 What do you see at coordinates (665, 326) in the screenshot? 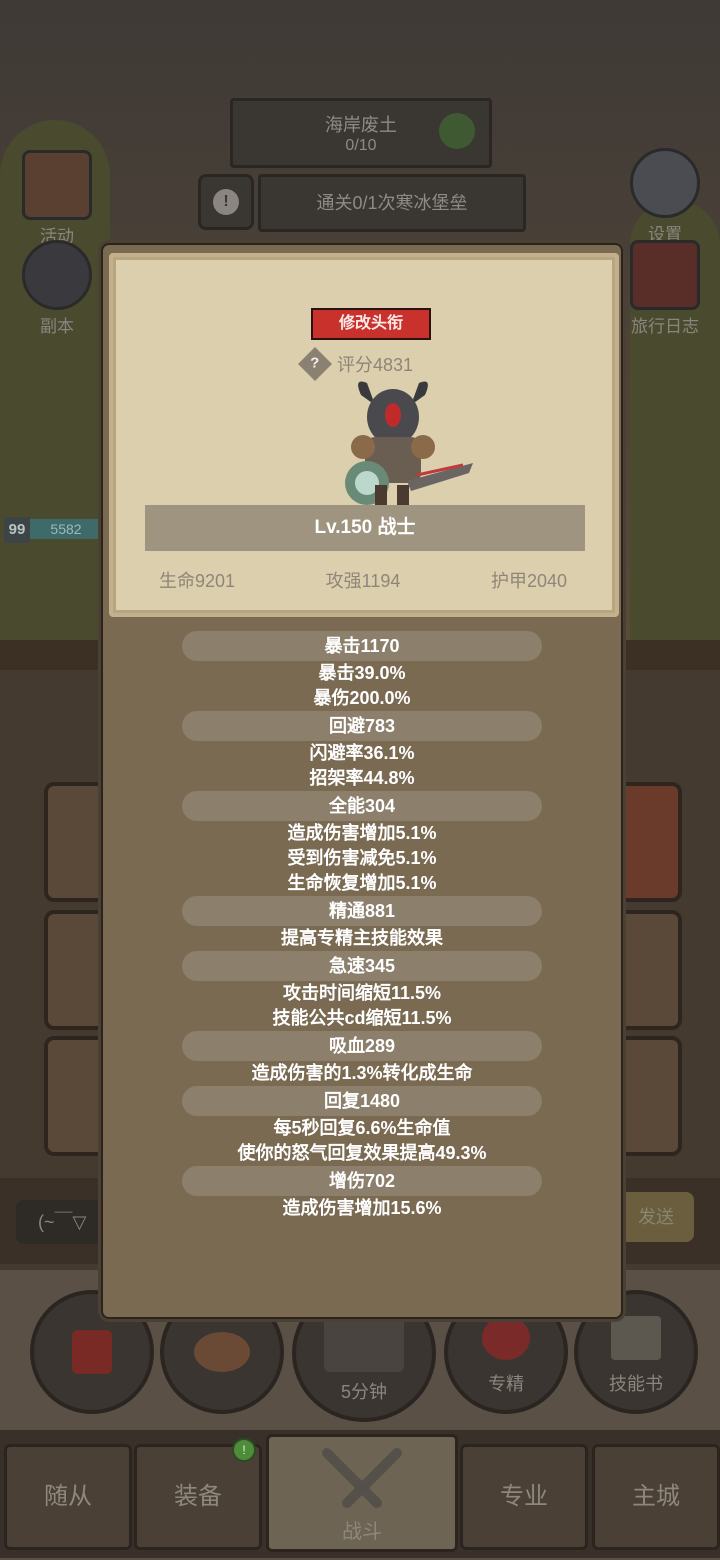
I see `side-button-label: 旅行日志` at bounding box center [665, 326].